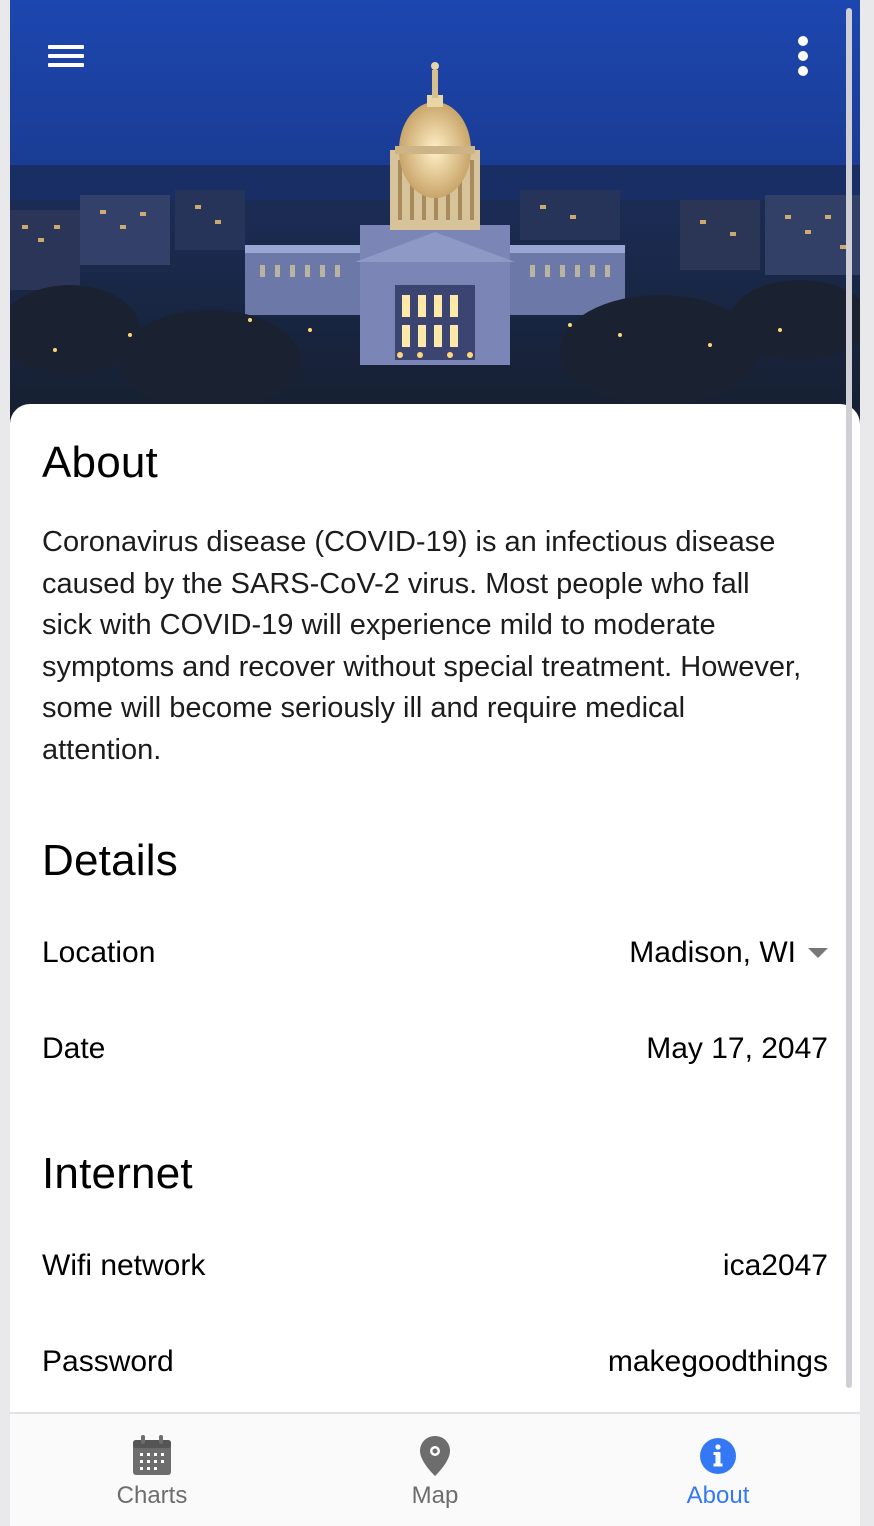 This screenshot has width=874, height=1526. I want to click on tab-map: Map, so click(435, 1470).